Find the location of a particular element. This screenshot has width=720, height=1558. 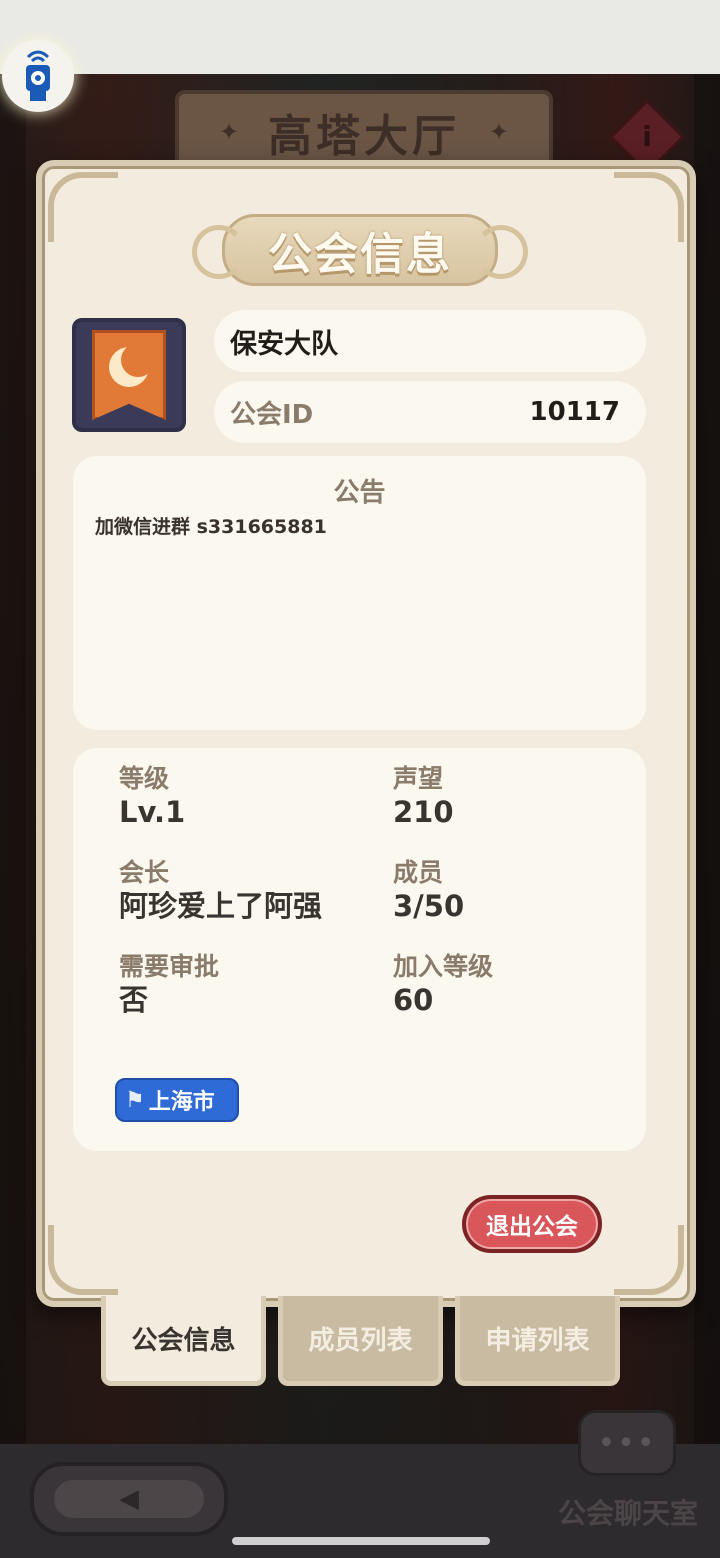

stat-value: 3/50 is located at coordinates (429, 906).